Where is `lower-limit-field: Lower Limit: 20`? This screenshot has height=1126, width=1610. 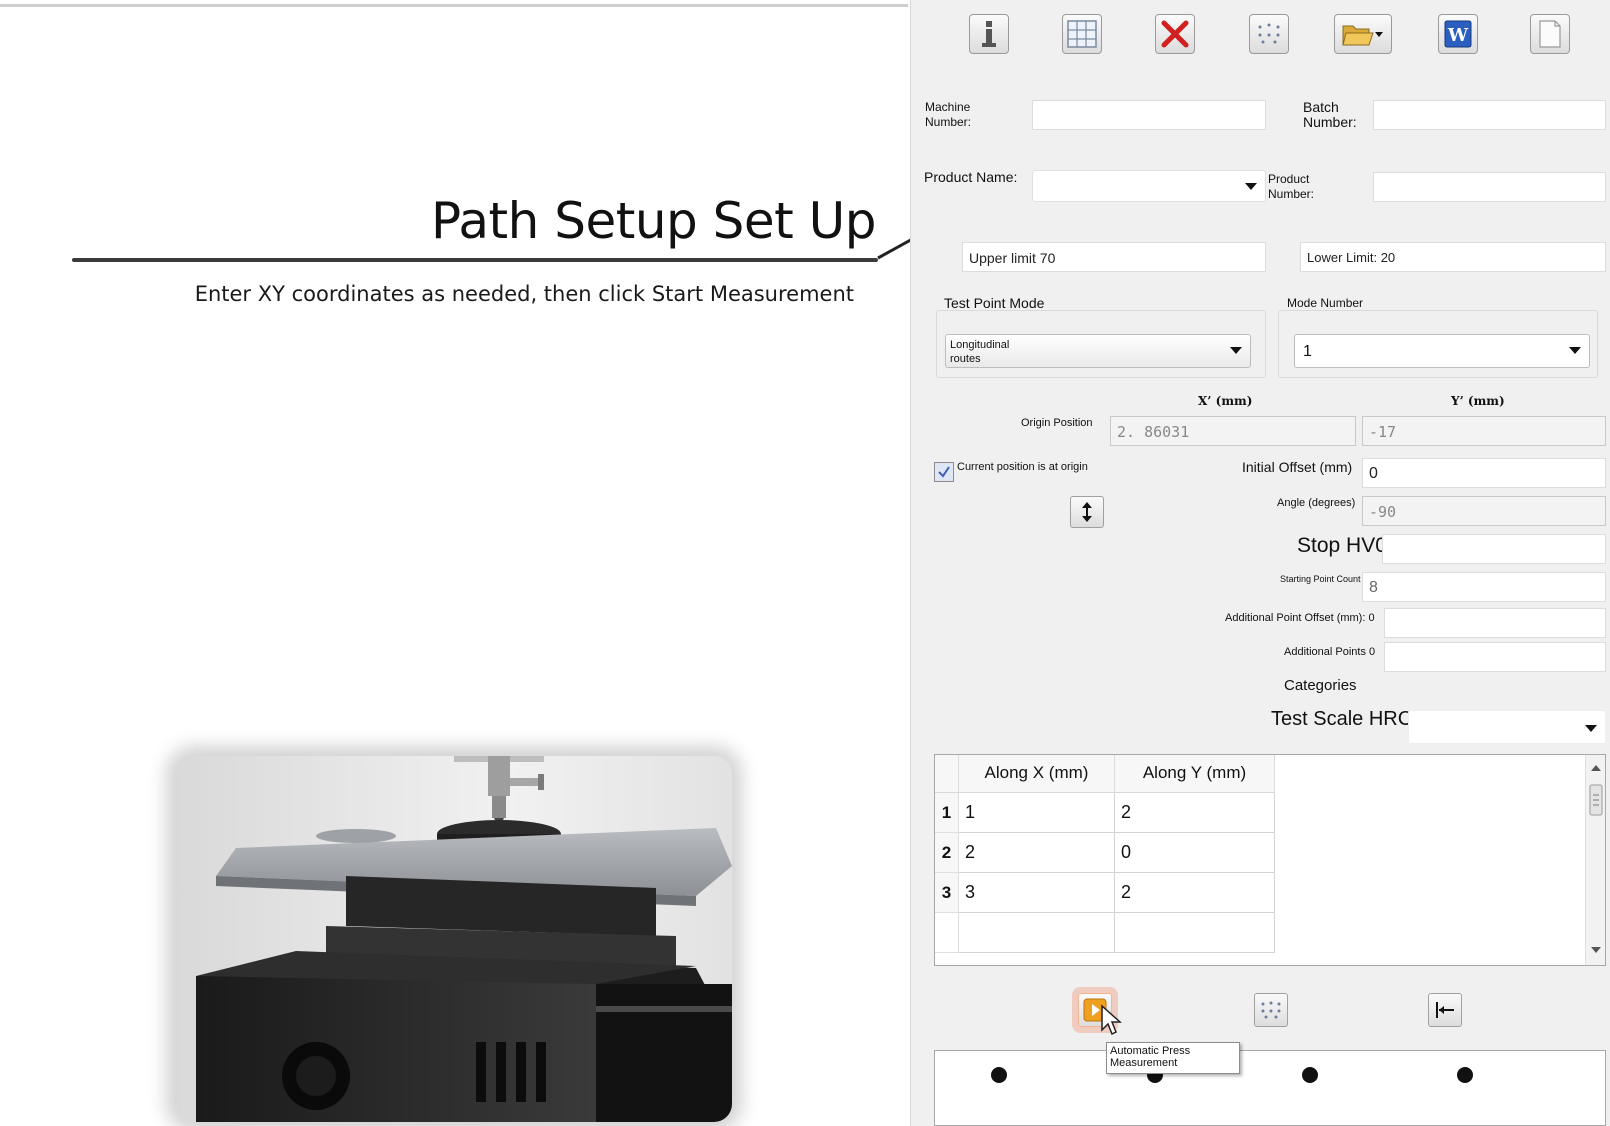
lower-limit-field: Lower Limit: 20 is located at coordinates (1453, 257).